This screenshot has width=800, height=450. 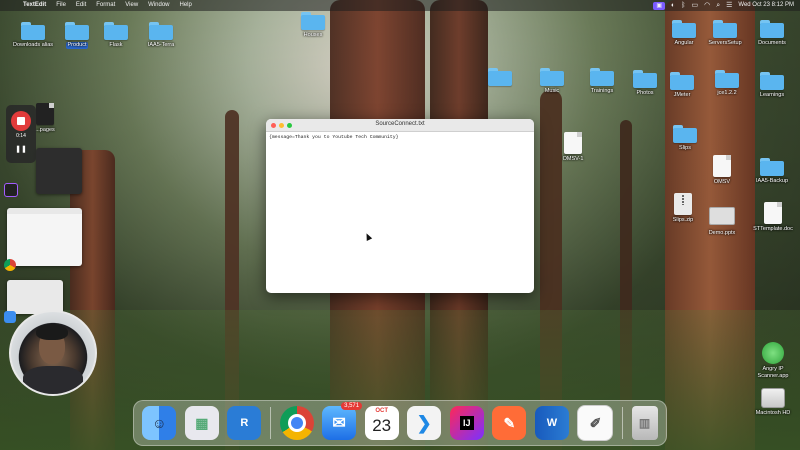 I want to click on desktop-icon-label: IAA5-Backup, so click(x=772, y=181).